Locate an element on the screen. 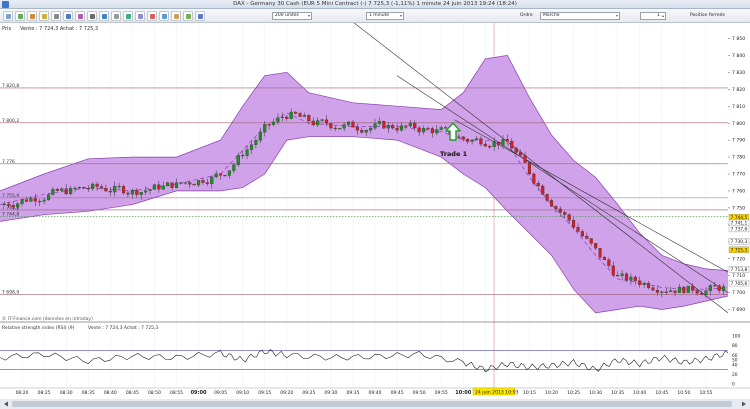  time-tick-label: 09:30 is located at coordinates (330, 393).